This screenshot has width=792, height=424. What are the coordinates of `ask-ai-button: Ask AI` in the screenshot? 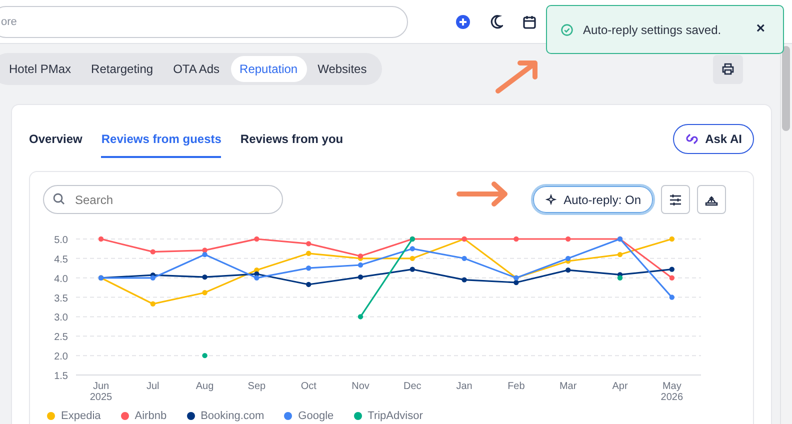 It's located at (713, 139).